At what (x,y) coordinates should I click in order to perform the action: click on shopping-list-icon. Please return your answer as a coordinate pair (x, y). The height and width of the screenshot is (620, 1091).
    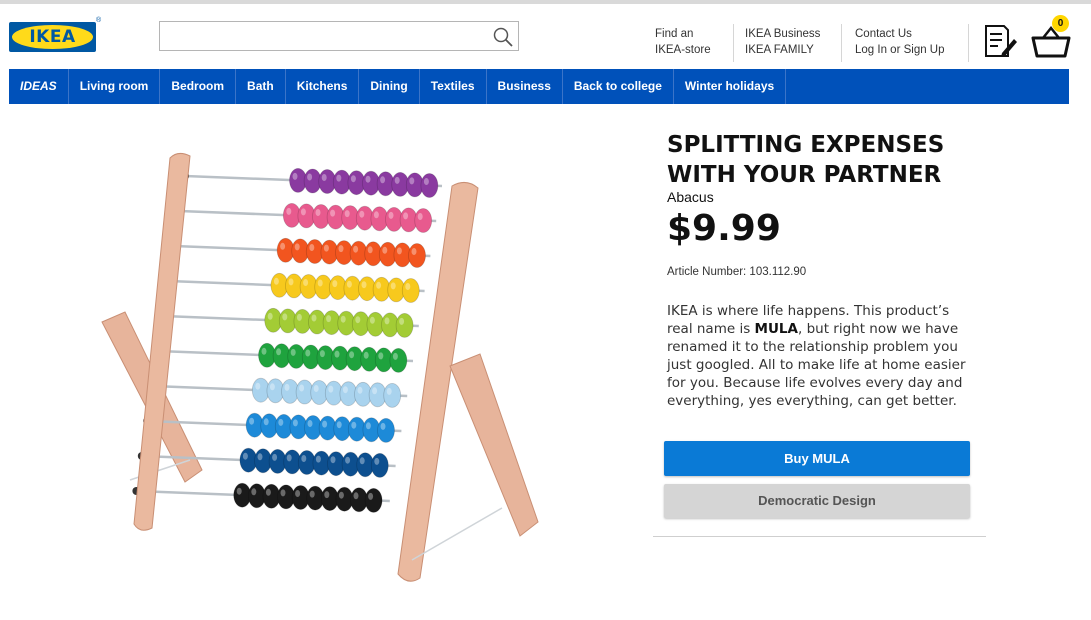
    Looking at the image, I should click on (1000, 41).